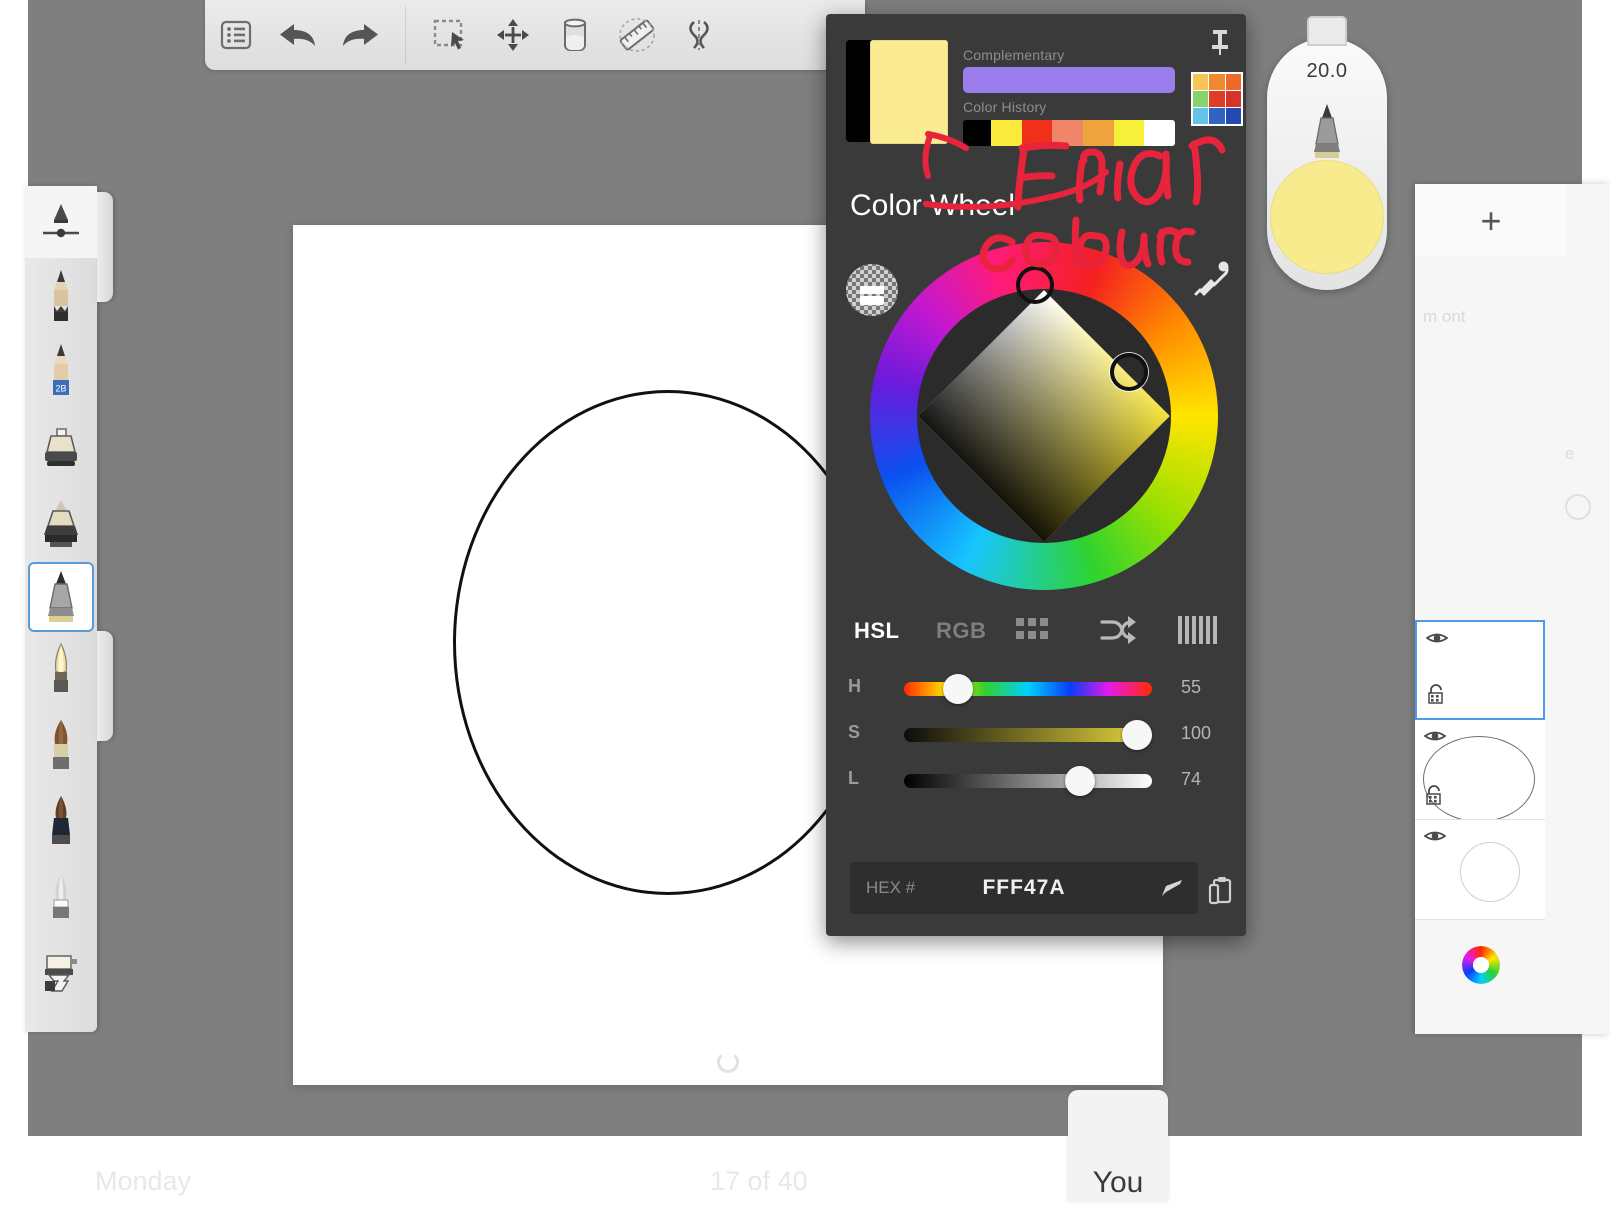 This screenshot has height=1208, width=1610. Describe the element at coordinates (513, 35) in the screenshot. I see `transform-move-icon` at that location.